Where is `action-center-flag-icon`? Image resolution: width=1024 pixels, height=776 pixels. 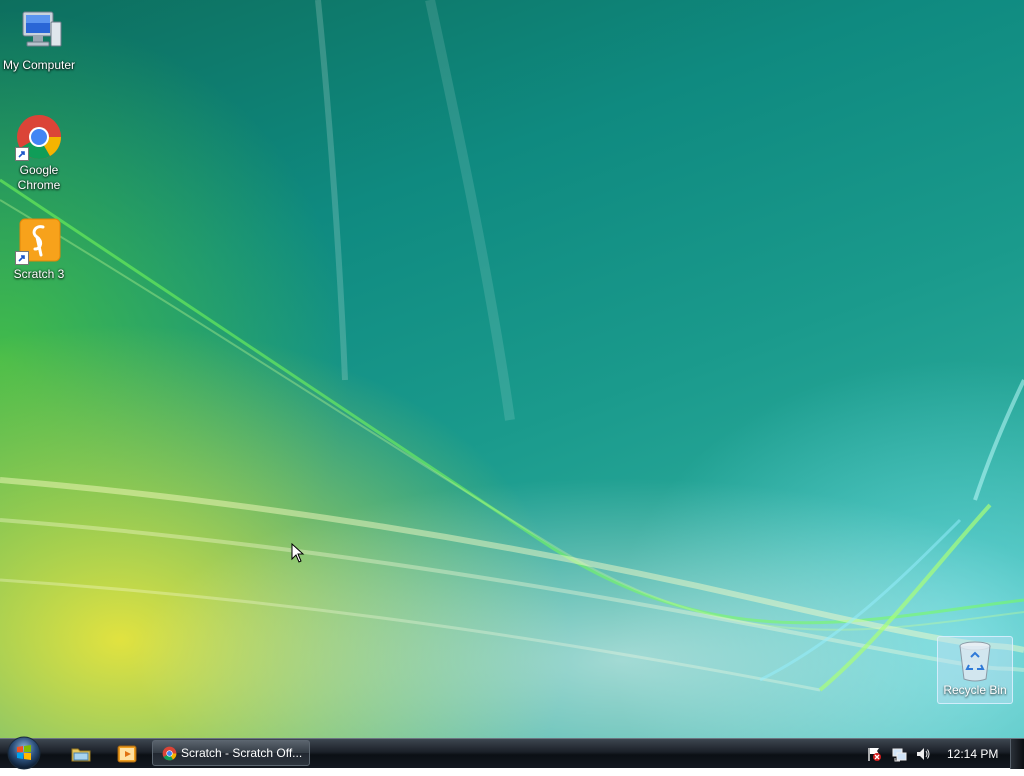
action-center-flag-icon is located at coordinates (874, 754).